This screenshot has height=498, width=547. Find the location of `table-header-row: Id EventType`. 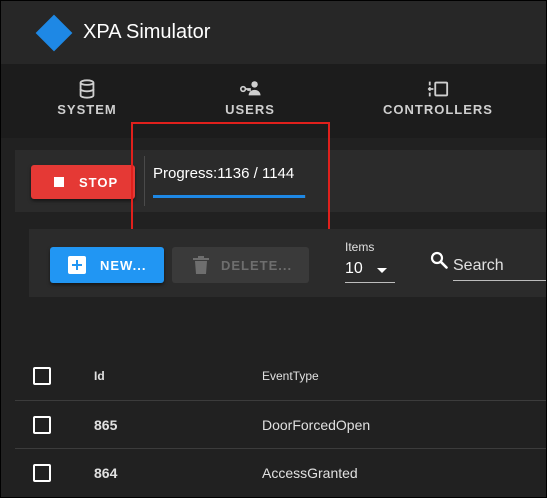

table-header-row: Id EventType is located at coordinates (280, 375).